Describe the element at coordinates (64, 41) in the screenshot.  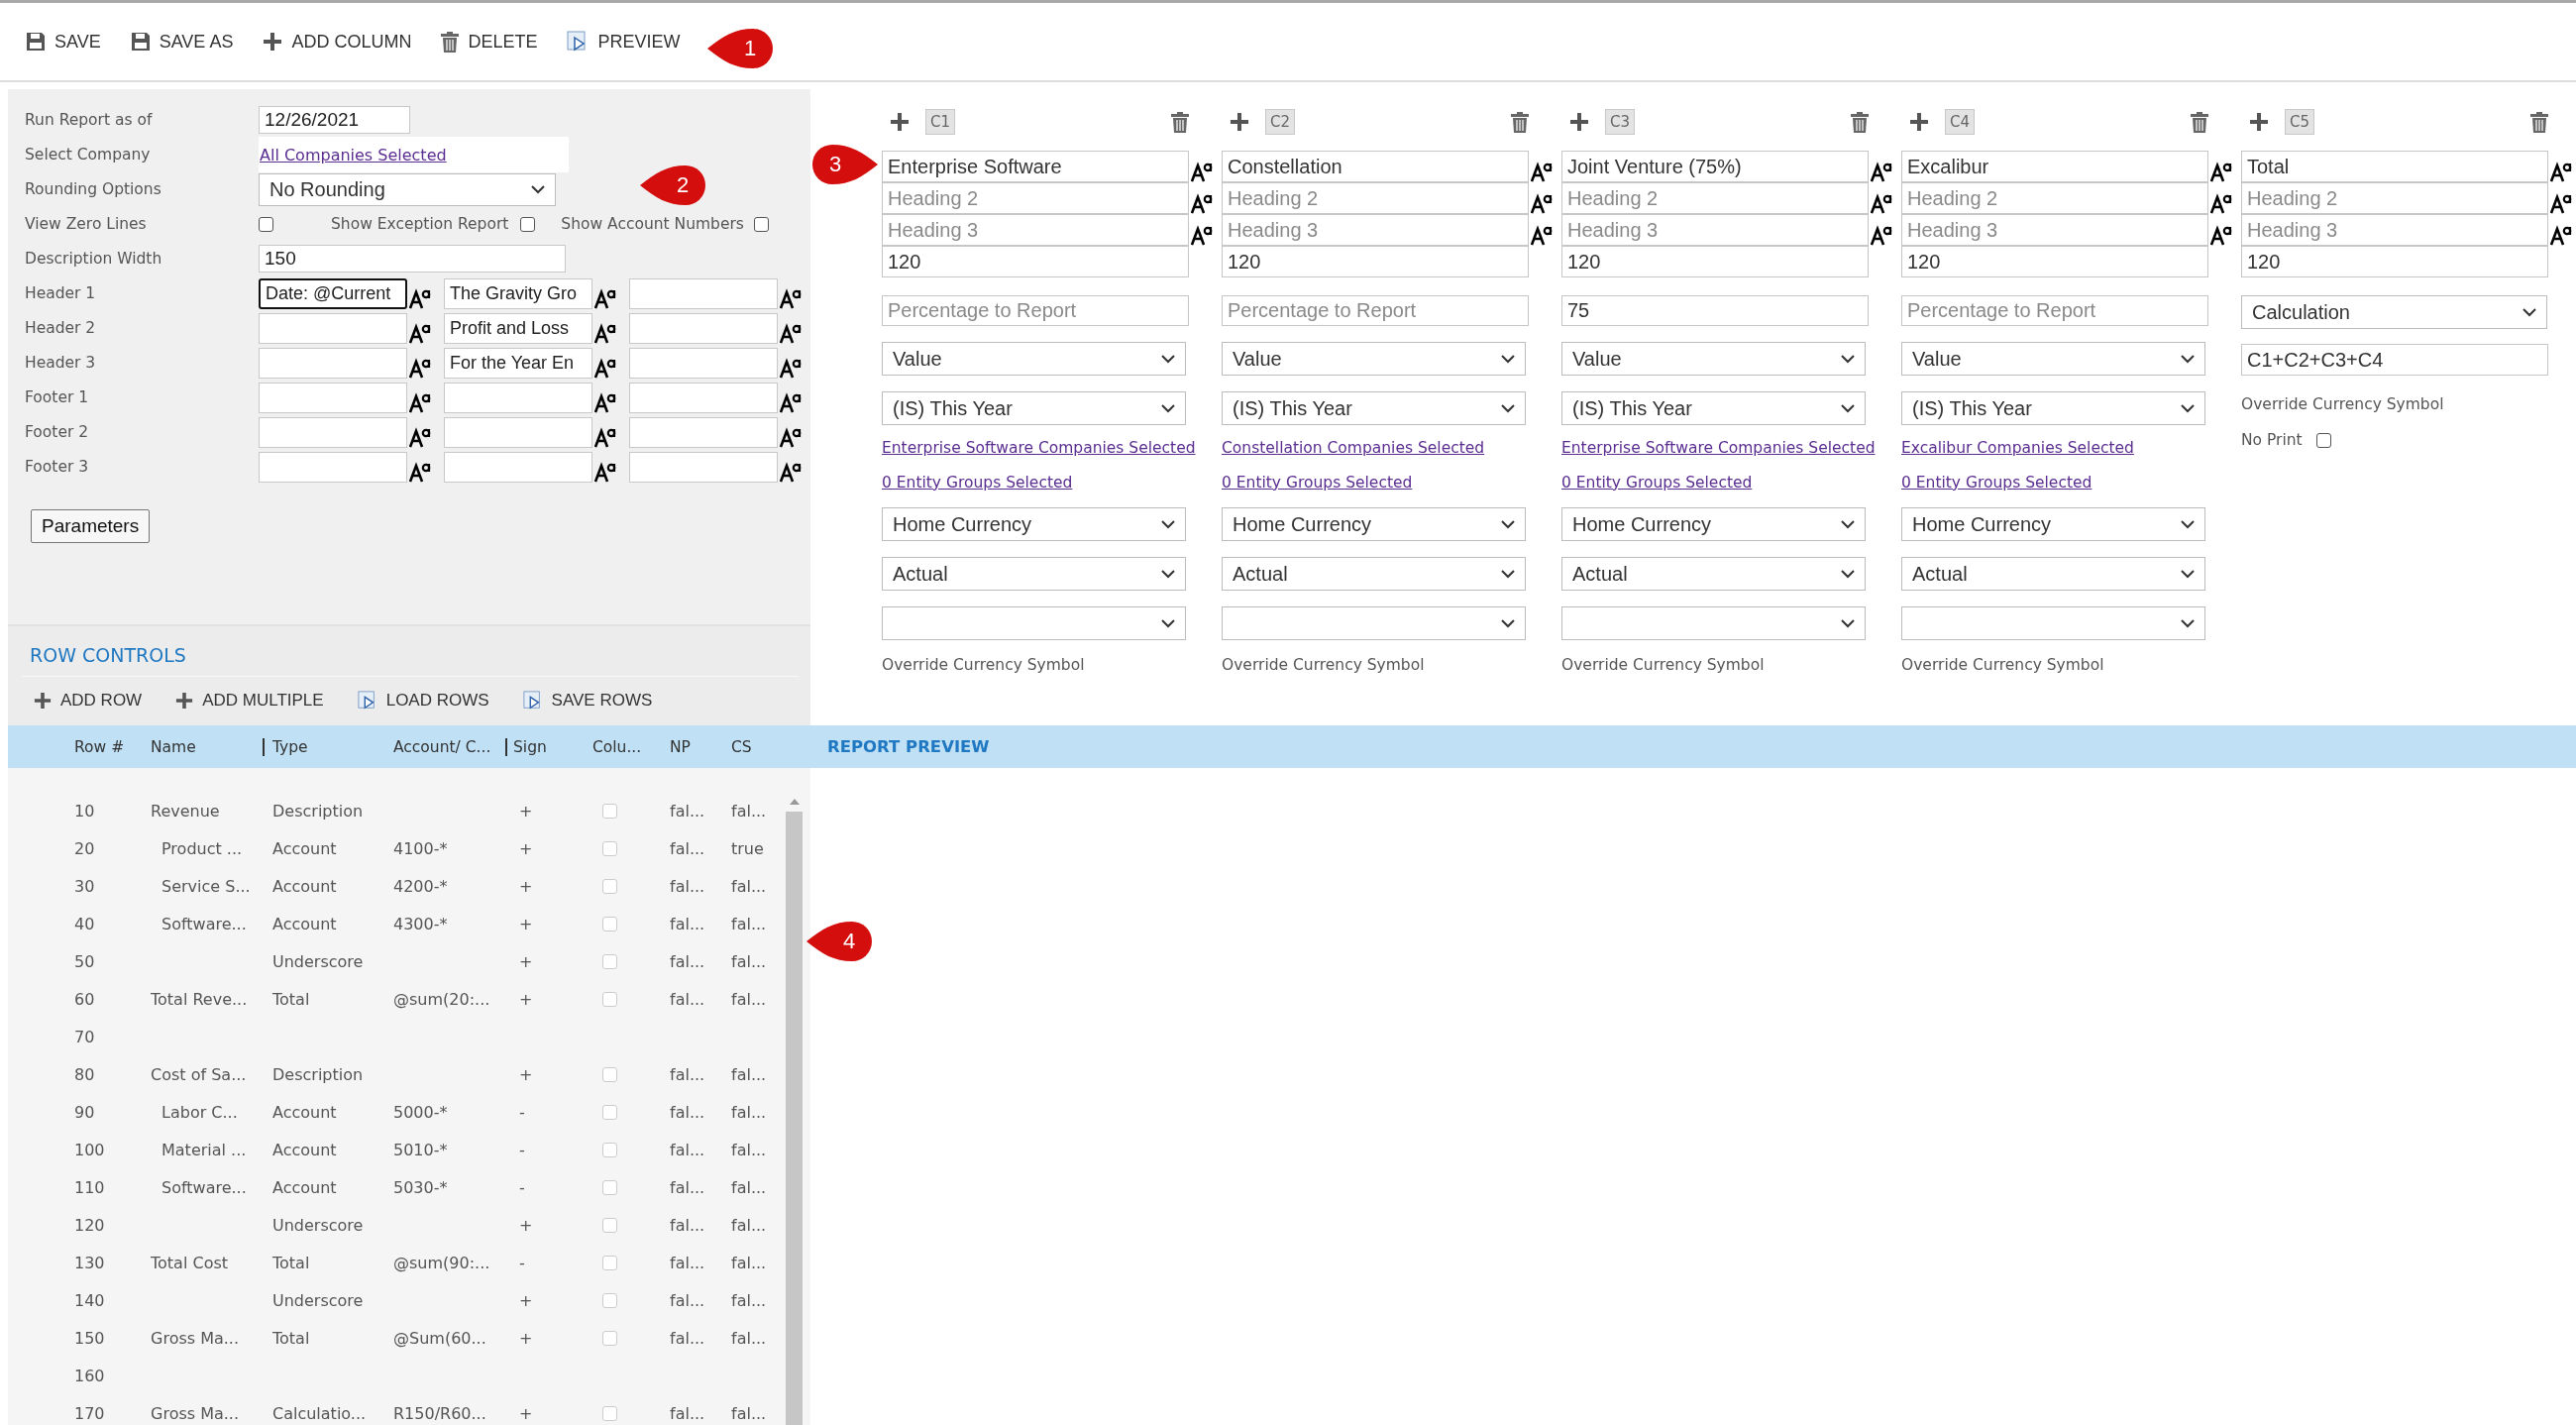
I see `toolbar-button: SAVE` at that location.